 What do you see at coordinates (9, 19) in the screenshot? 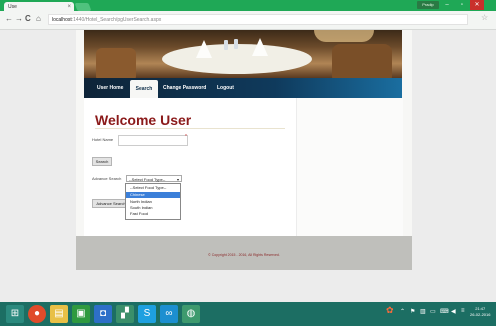
I see `back-icon: ←` at bounding box center [9, 19].